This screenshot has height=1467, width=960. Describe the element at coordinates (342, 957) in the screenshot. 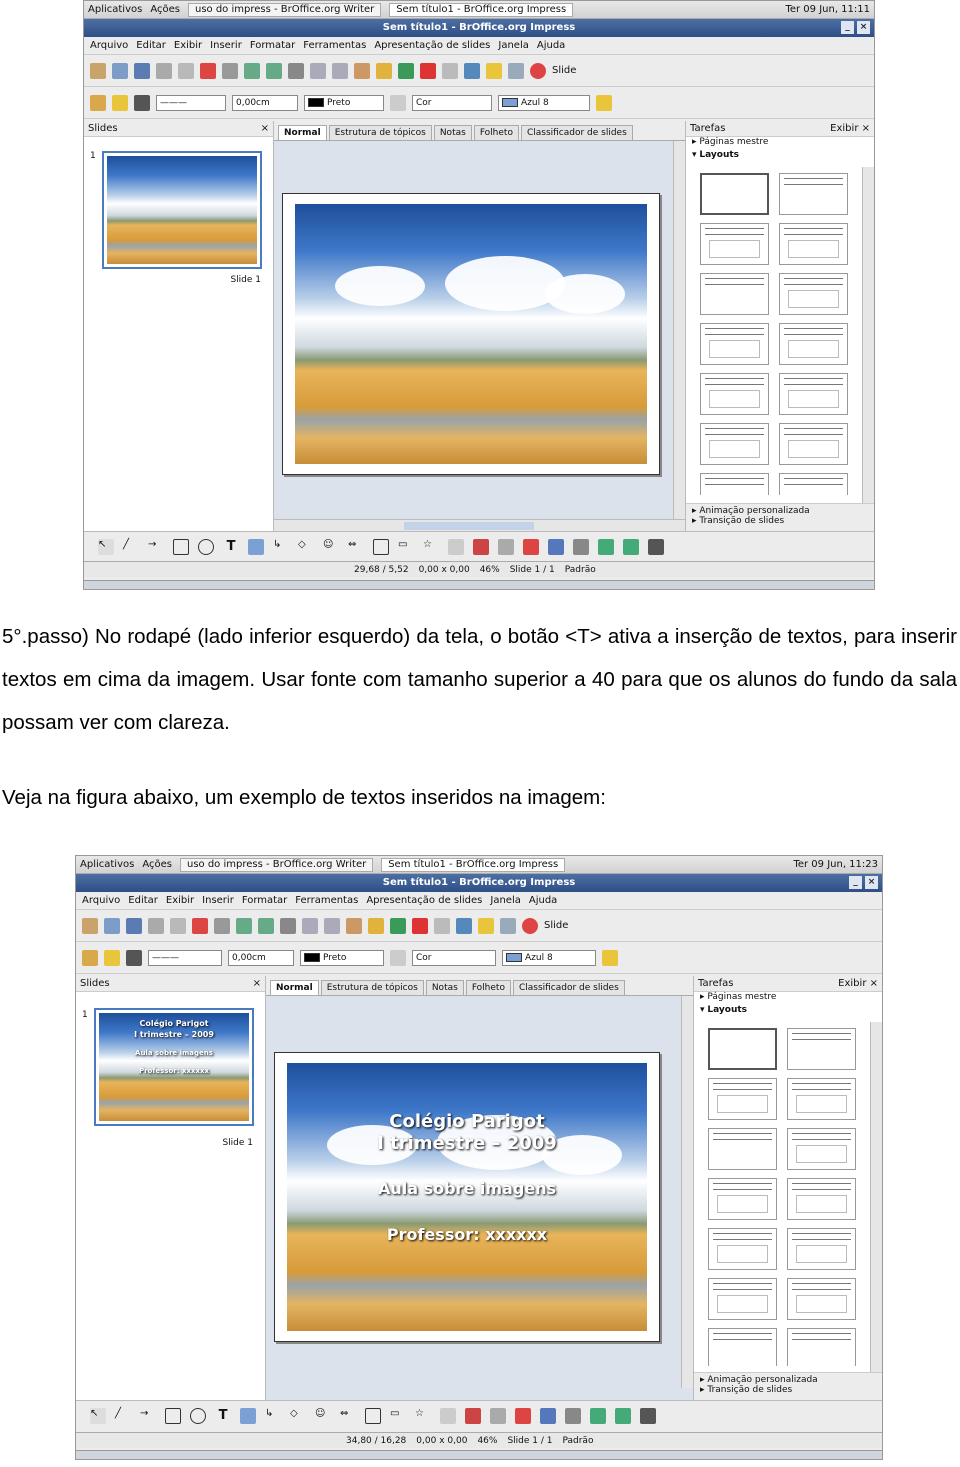

I see `line-color-select: Preto` at that location.